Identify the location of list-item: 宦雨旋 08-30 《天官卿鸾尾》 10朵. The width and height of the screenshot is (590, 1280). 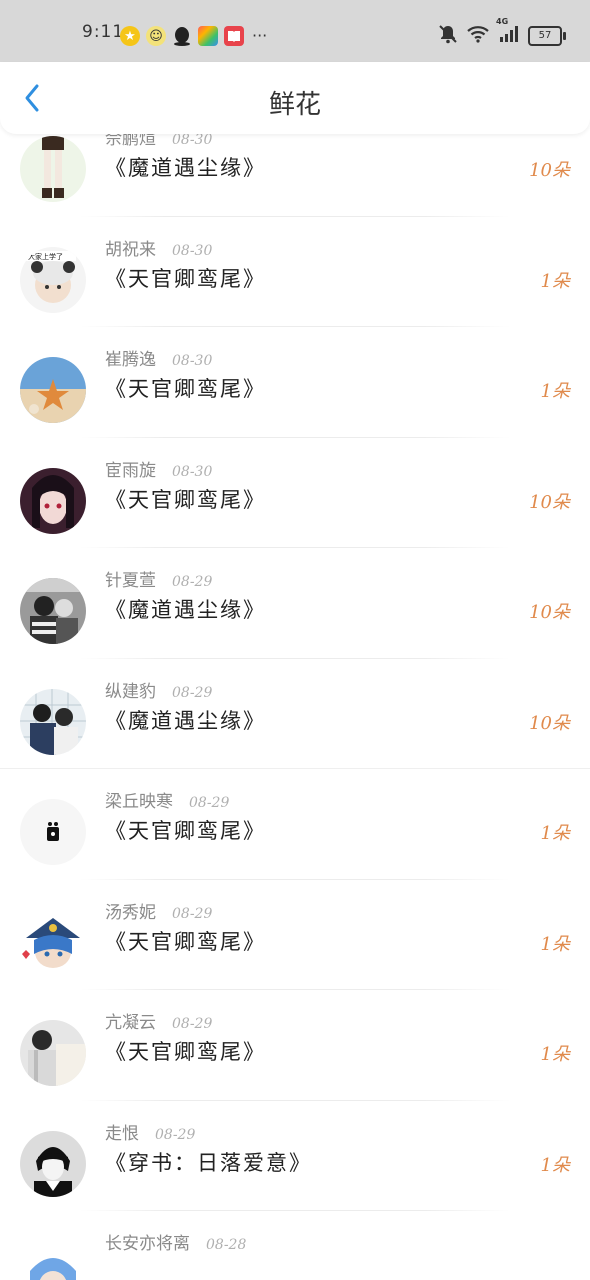
(295, 493).